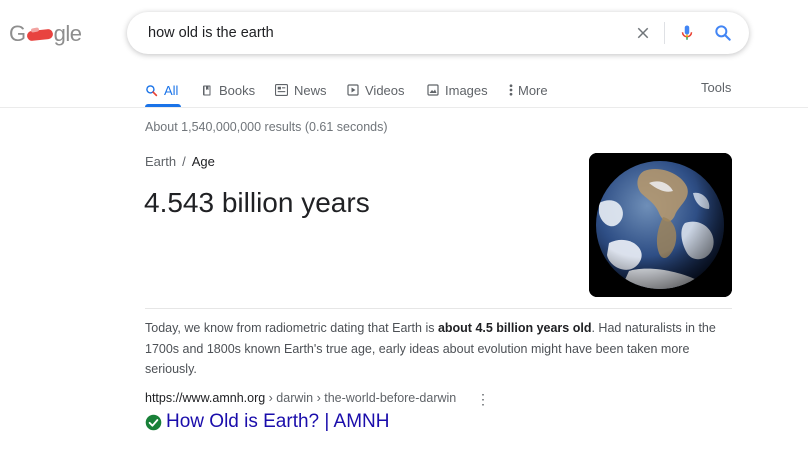 This screenshot has height=458, width=808. What do you see at coordinates (310, 90) in the screenshot?
I see `tab-label: News` at bounding box center [310, 90].